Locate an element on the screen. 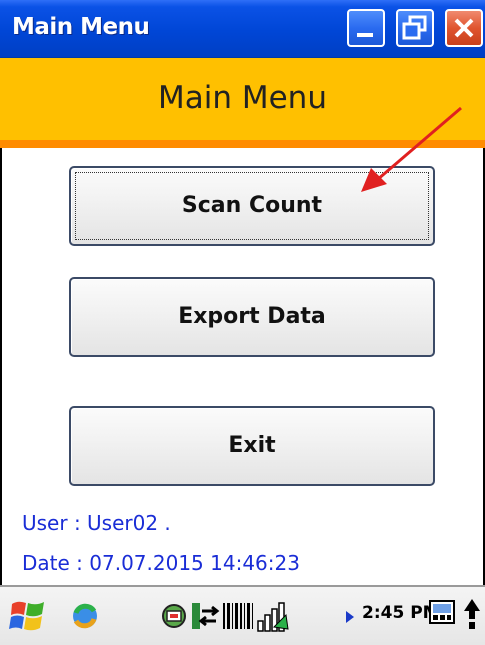 The width and height of the screenshot is (485, 645). expand-arrow-icon is located at coordinates (350, 617).